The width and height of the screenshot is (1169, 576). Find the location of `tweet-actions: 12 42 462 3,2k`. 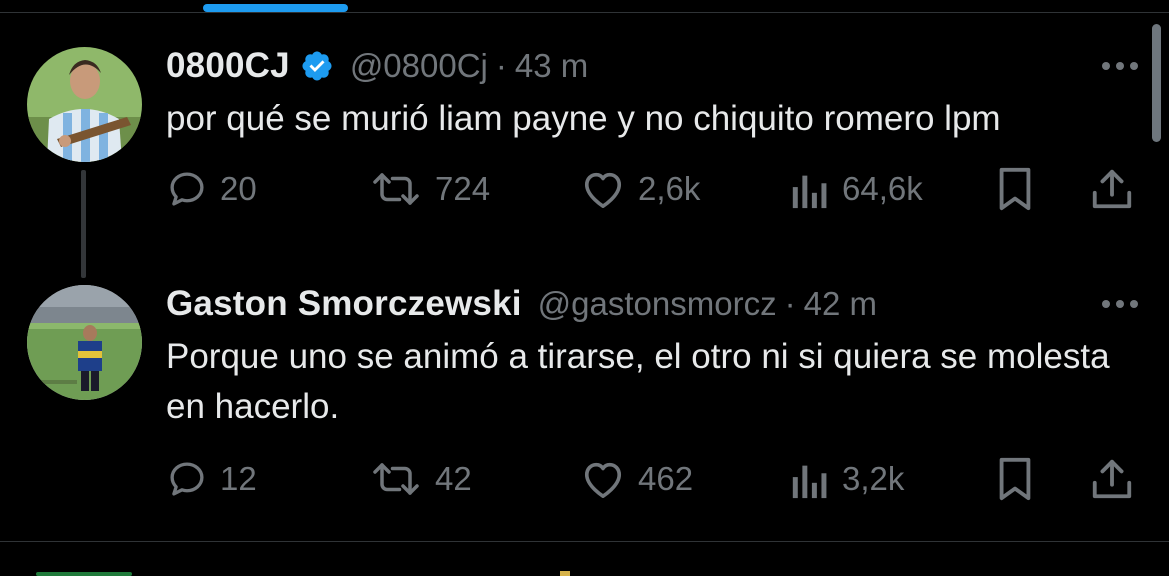

tweet-actions: 12 42 462 3,2k is located at coordinates (584, 479).